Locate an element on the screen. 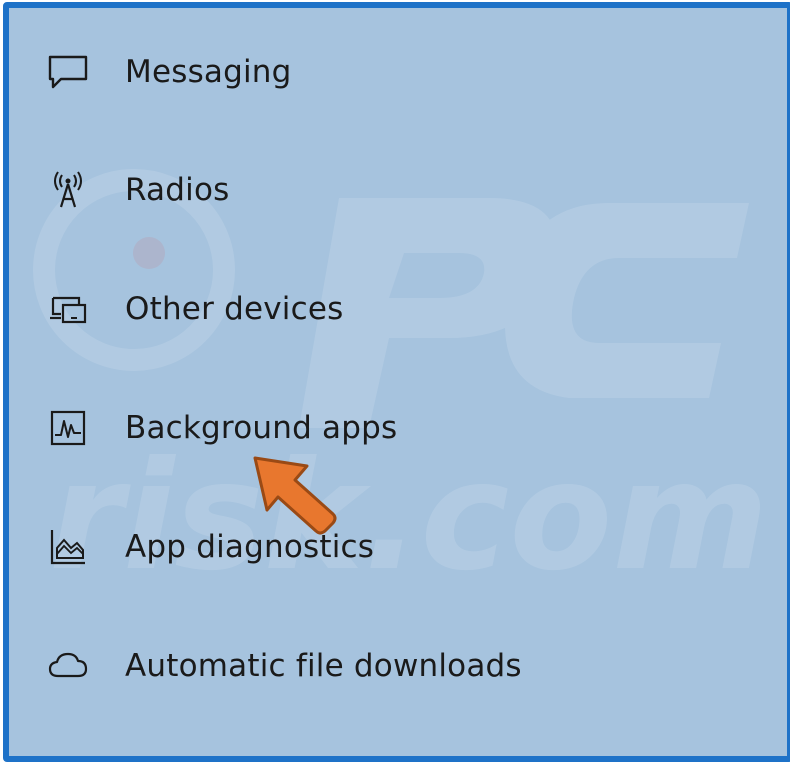 Image resolution: width=790 pixels, height=762 pixels. menu-item-radios: Radios is located at coordinates (398, 190).